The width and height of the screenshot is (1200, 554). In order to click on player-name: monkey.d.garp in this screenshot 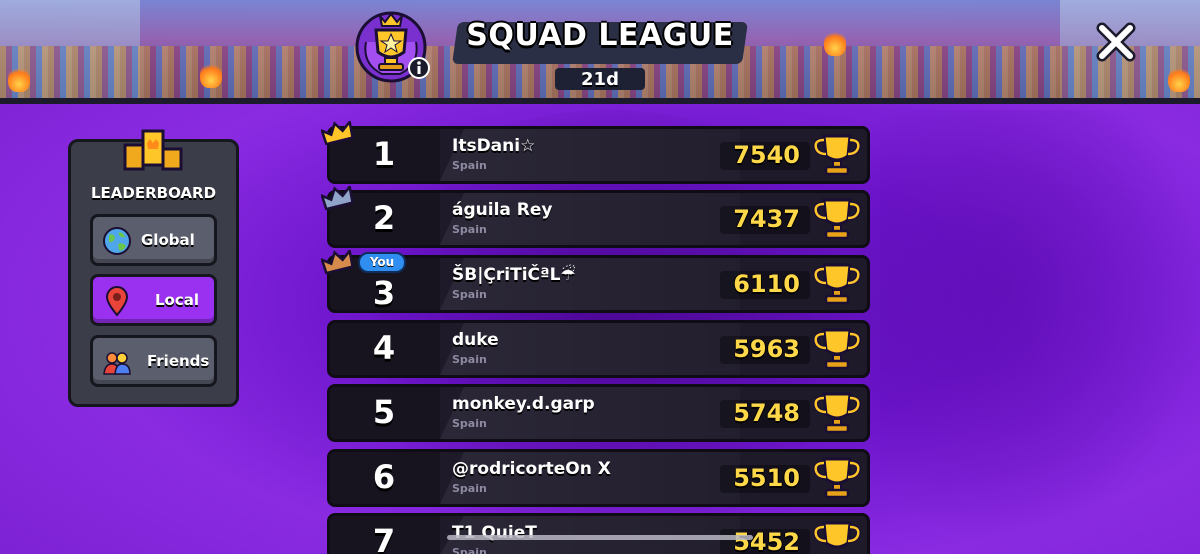, I will do `click(523, 404)`.